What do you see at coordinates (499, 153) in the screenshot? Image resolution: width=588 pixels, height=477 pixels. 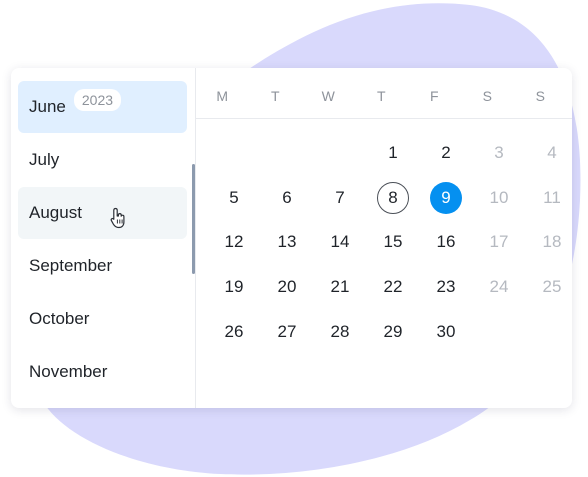 I see `day-cell: 3` at bounding box center [499, 153].